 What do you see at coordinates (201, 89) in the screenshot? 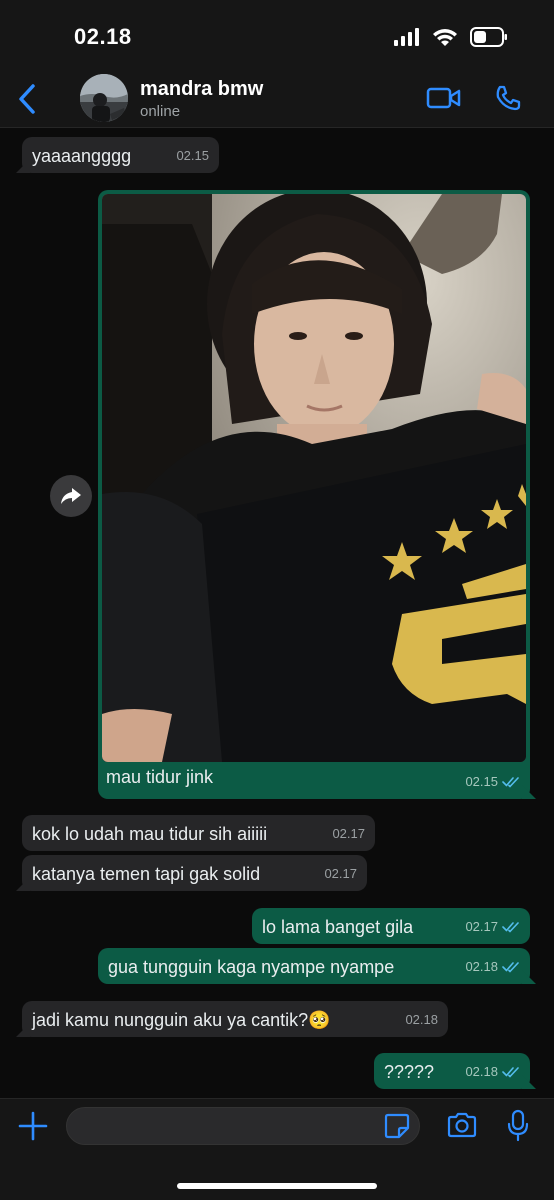
I see `contact-name: mandra bmw` at bounding box center [201, 89].